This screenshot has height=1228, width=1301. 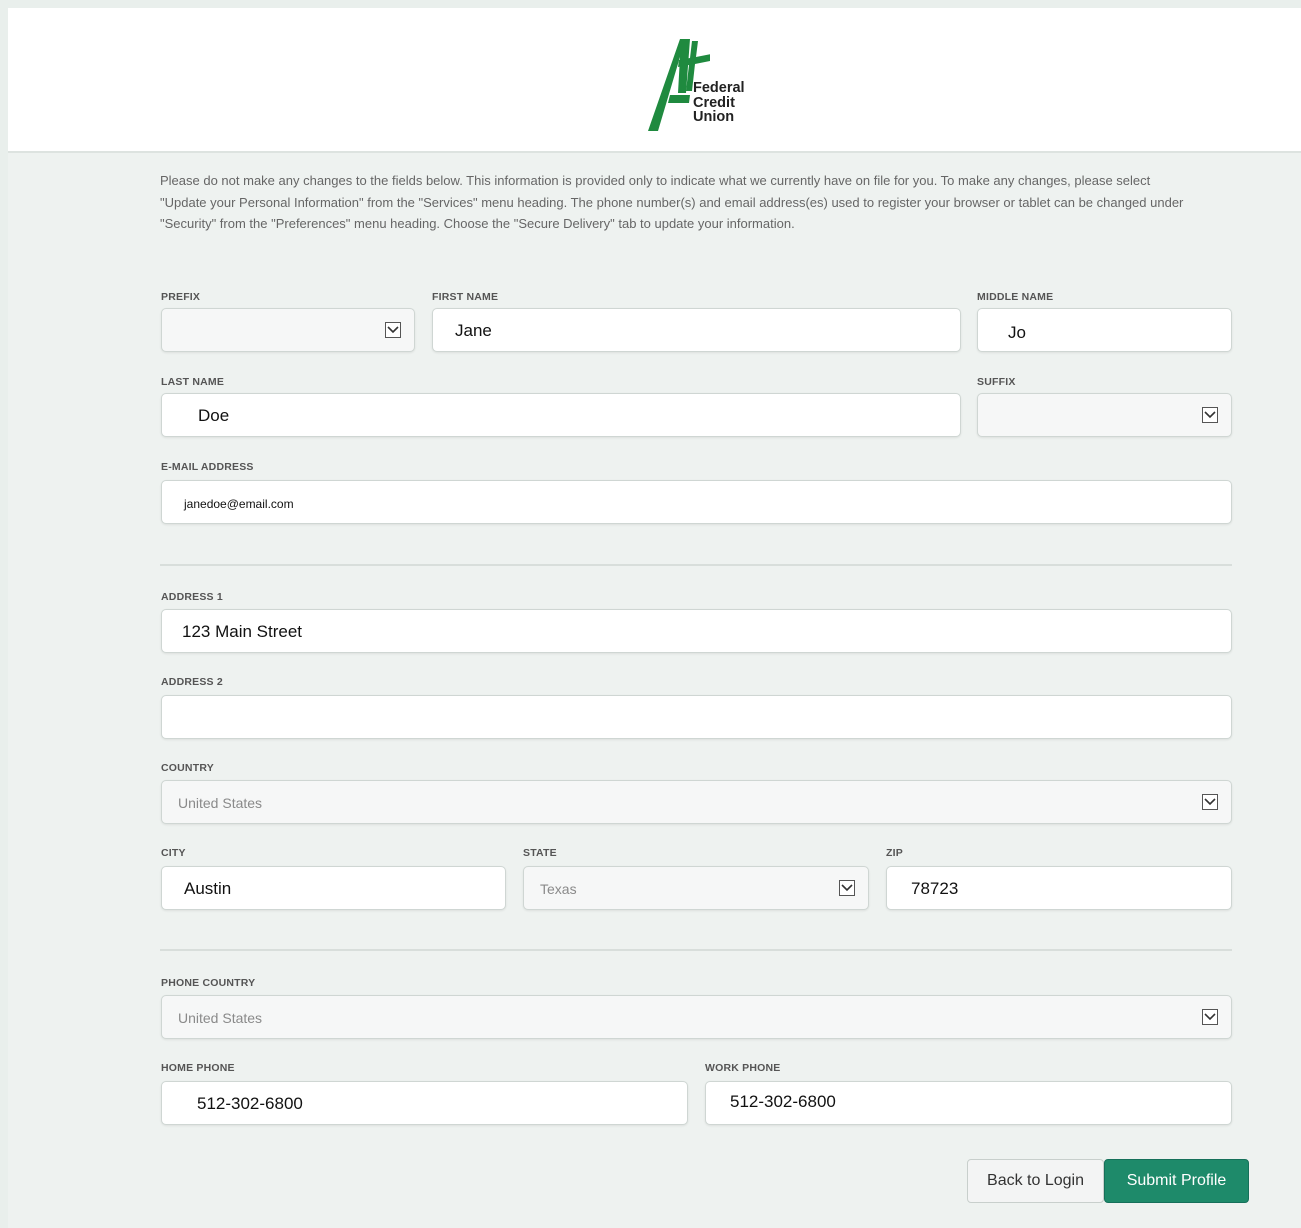 What do you see at coordinates (558, 889) in the screenshot?
I see `state-value: Texas` at bounding box center [558, 889].